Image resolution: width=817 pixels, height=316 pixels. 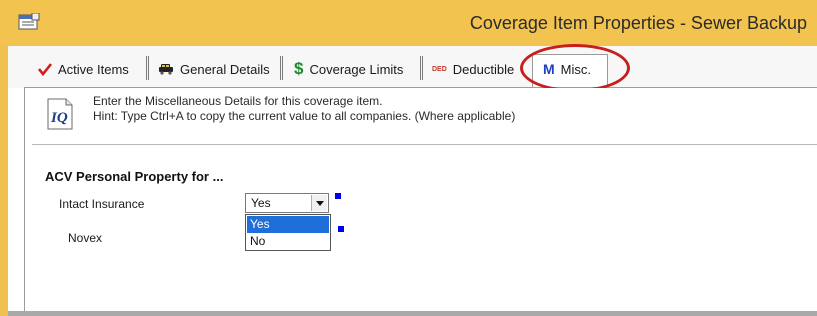 I want to click on red-callout-ellipse, so click(x=575, y=68).